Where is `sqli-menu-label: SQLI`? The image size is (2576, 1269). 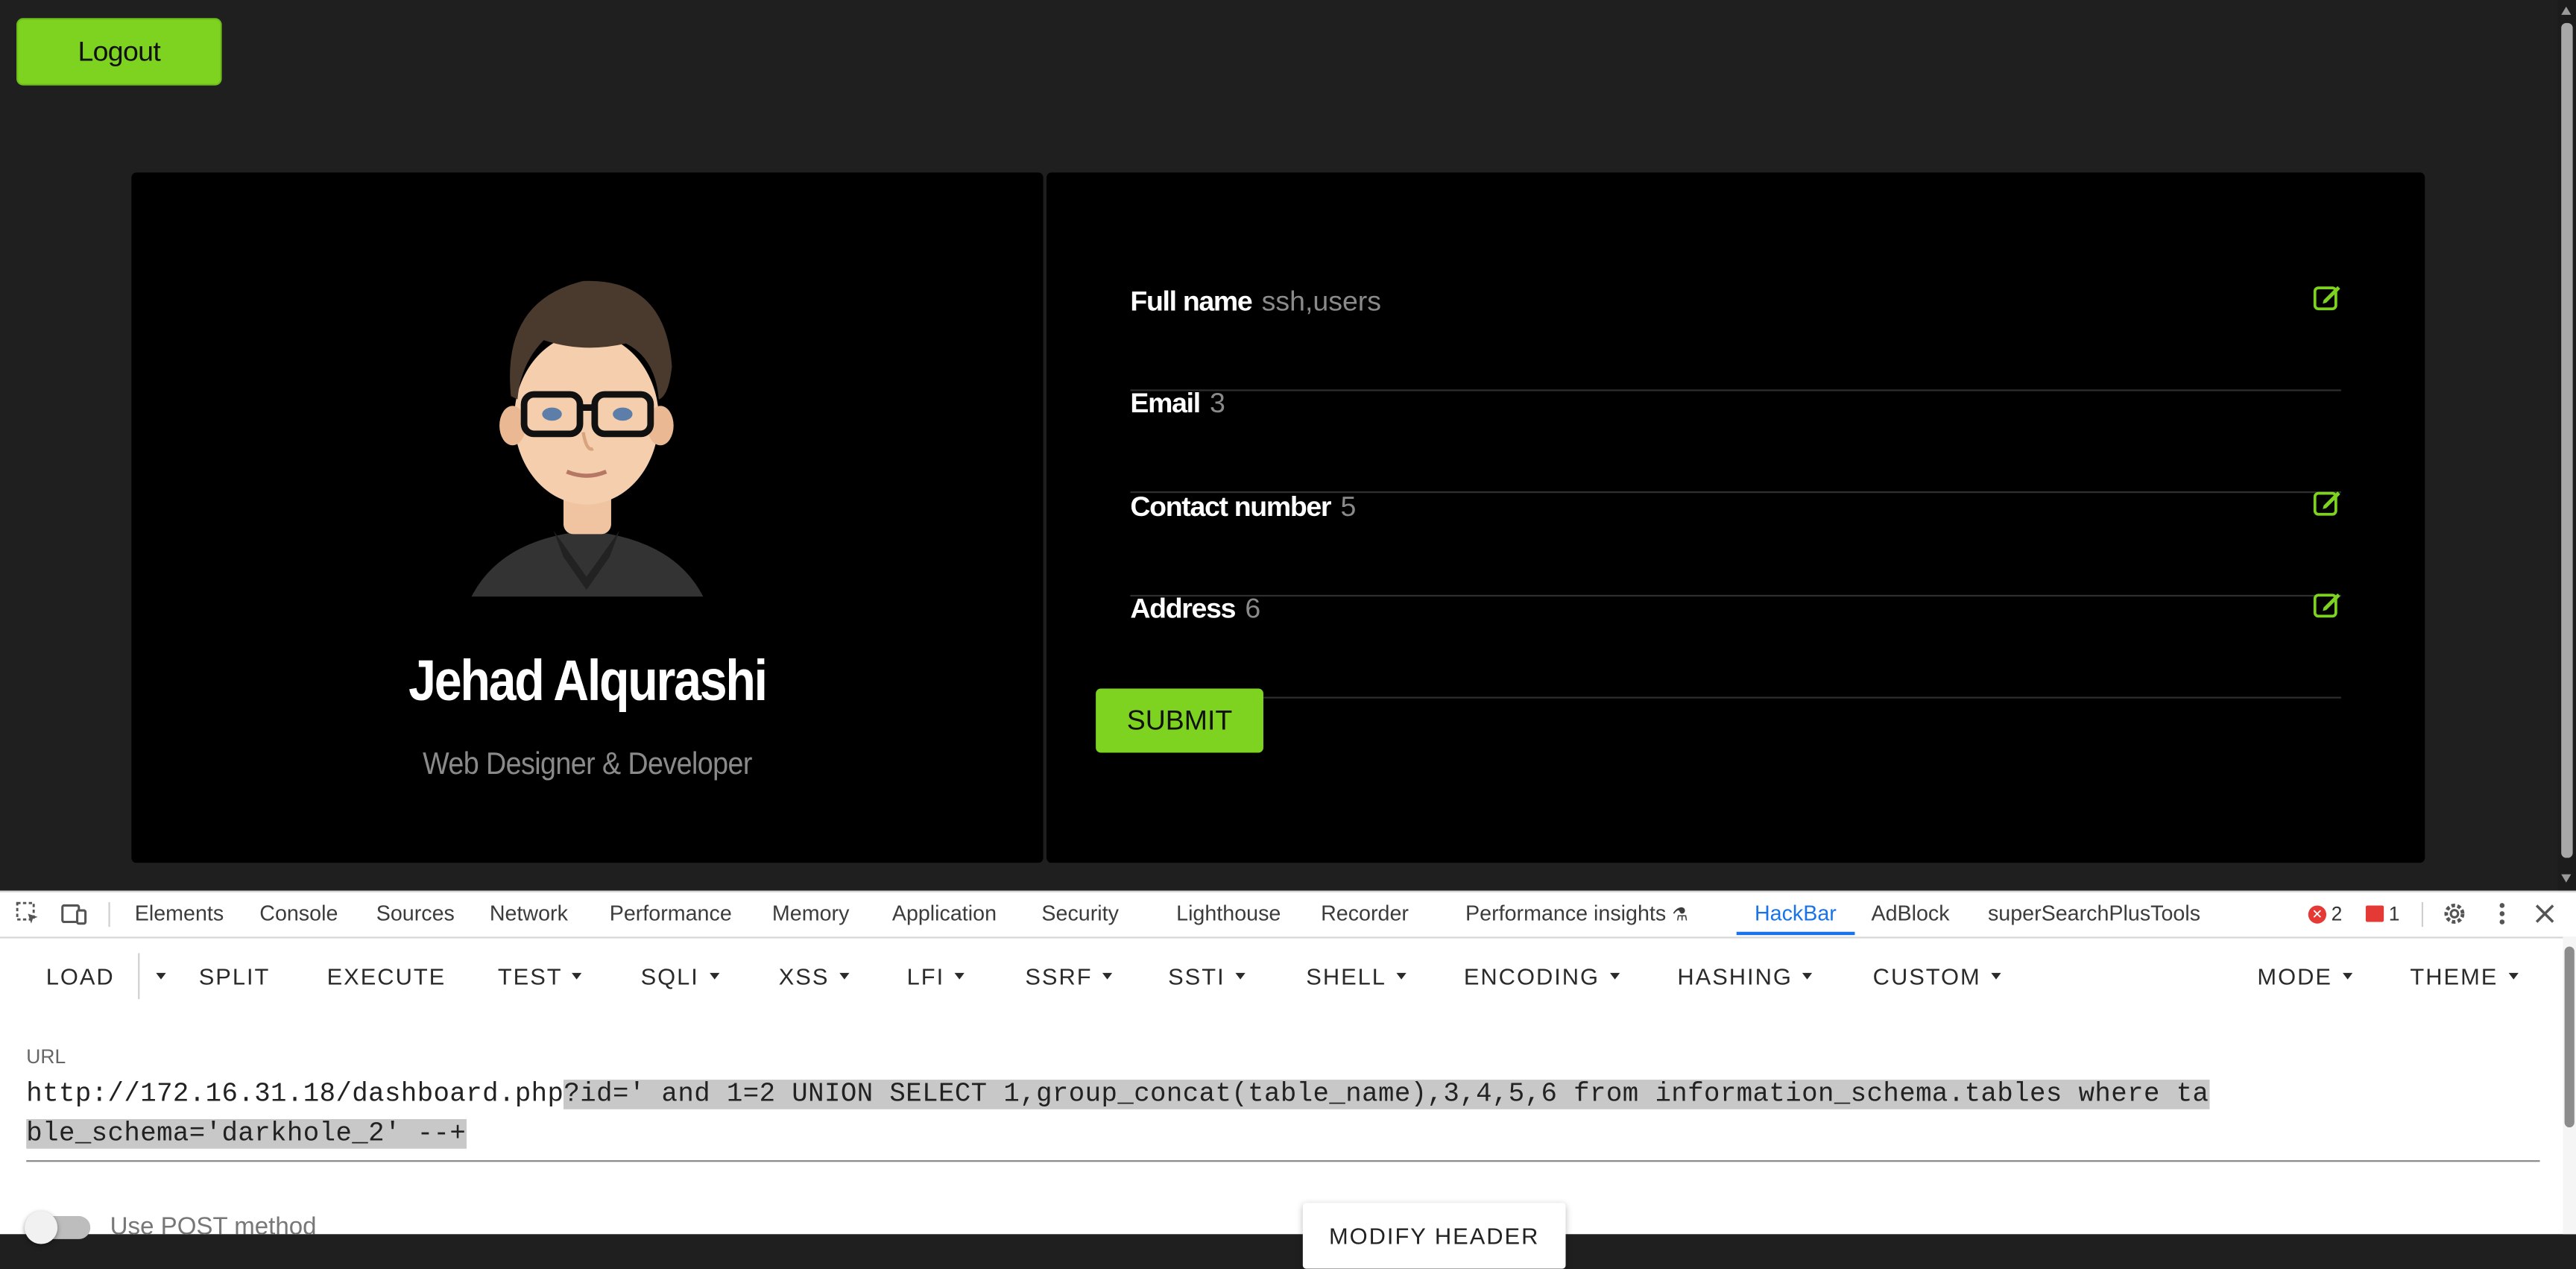 sqli-menu-label: SQLI is located at coordinates (669, 976).